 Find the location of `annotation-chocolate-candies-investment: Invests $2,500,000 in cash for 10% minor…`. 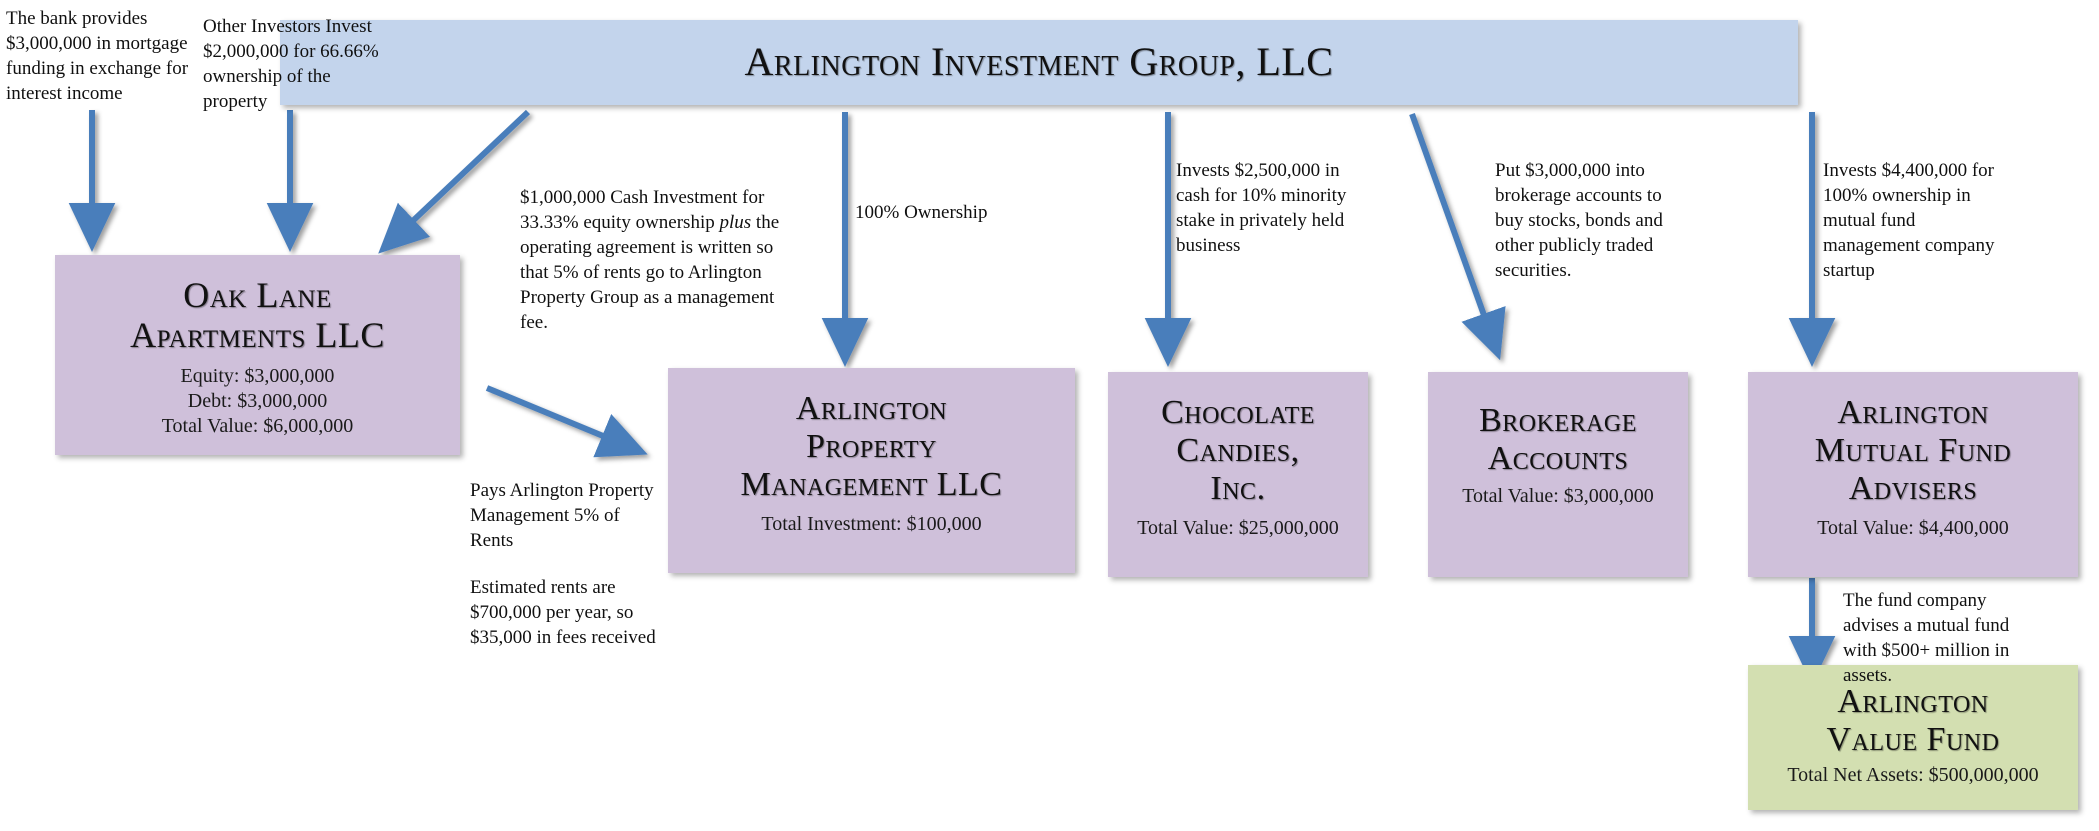

annotation-chocolate-candies-investment: Invests $2,500,000 in cash for 10% minor… is located at coordinates (1261, 208).